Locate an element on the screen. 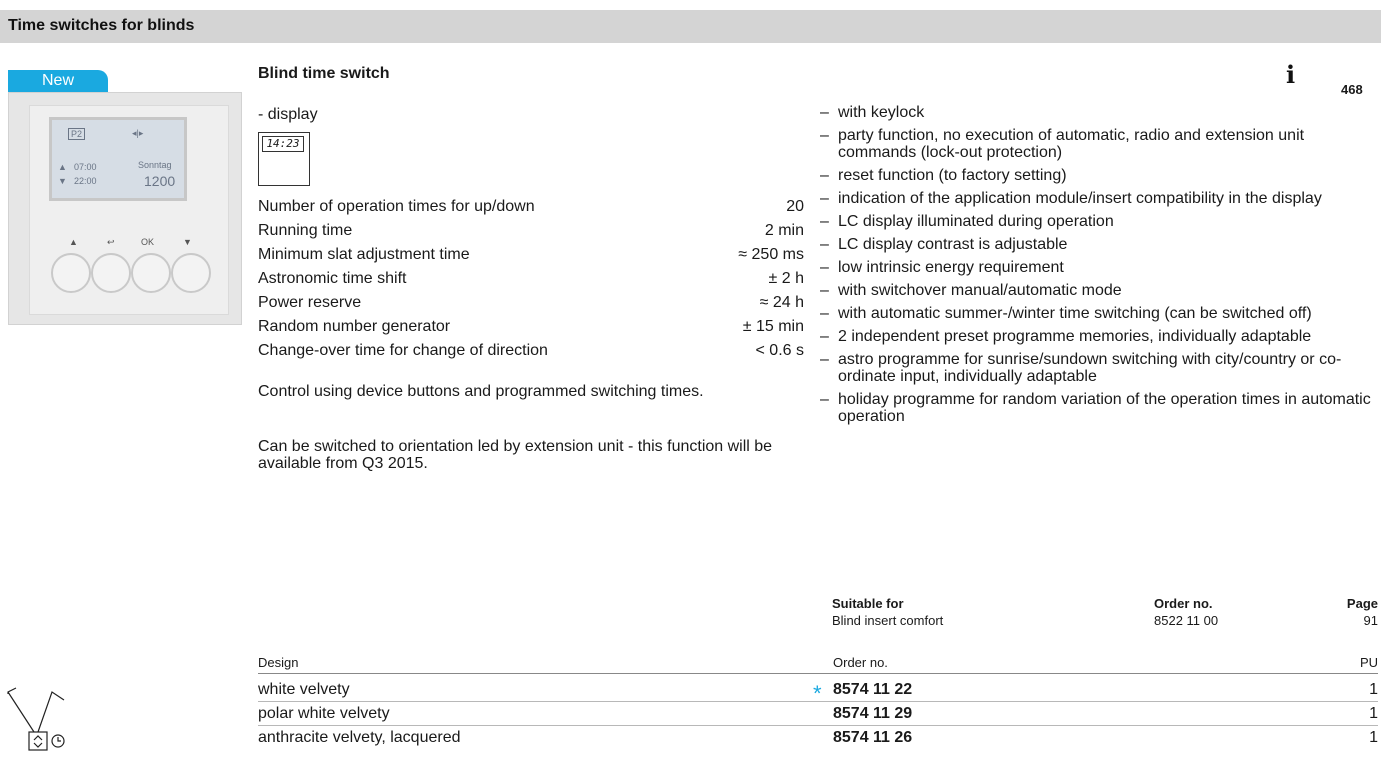 The image size is (1381, 763). blind-timer-symbol-icon is located at coordinates (36, 719).